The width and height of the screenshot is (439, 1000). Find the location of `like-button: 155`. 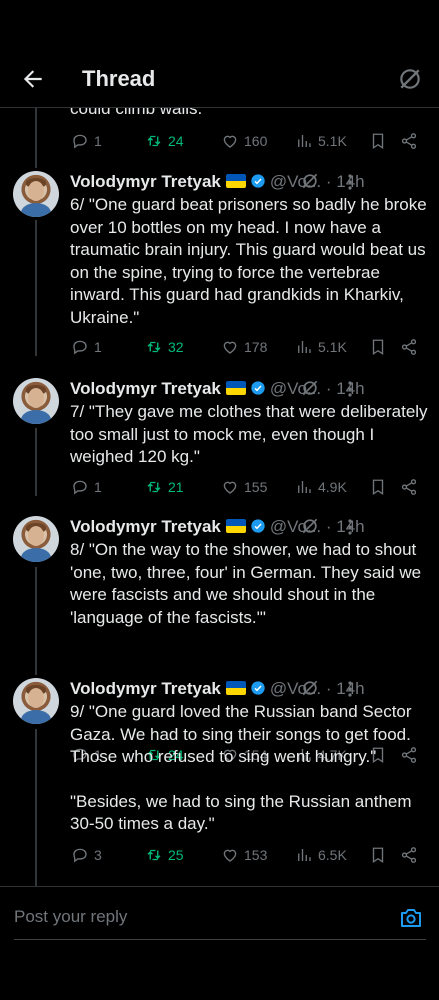

like-button: 155 is located at coordinates (244, 487).